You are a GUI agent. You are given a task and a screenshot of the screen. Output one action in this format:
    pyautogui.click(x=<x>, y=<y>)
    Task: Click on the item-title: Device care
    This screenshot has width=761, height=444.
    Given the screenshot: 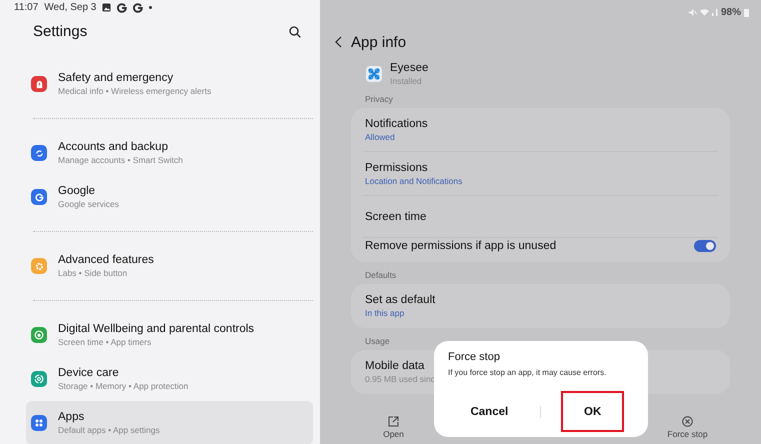 What is the action you would take?
    pyautogui.click(x=89, y=373)
    